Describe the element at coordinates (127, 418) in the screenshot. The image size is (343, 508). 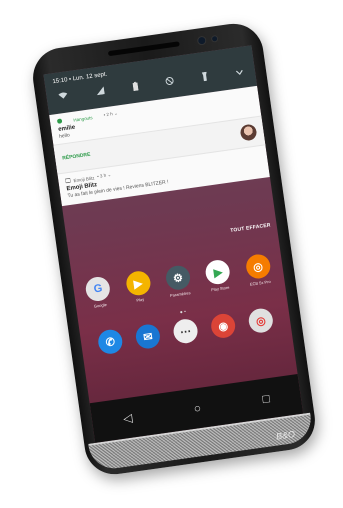
I see `back-button: ◁` at that location.